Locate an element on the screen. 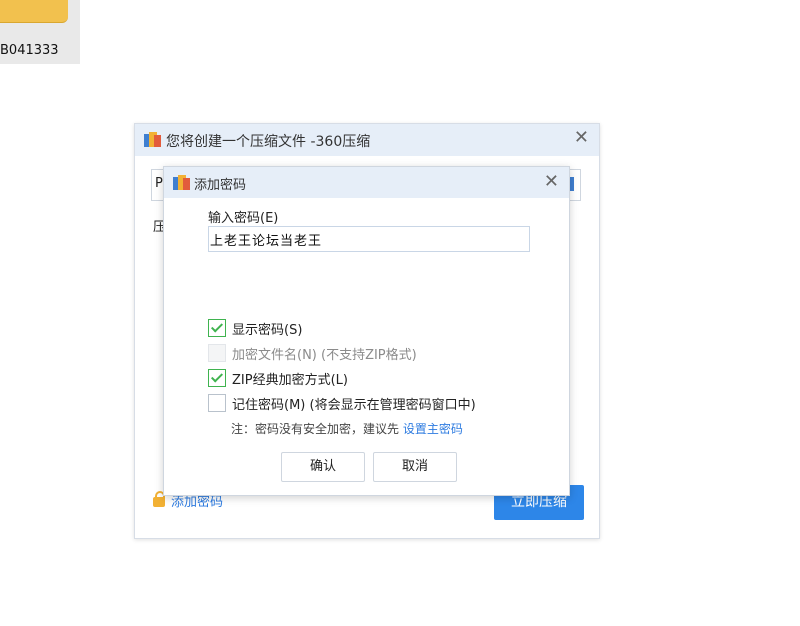 This screenshot has width=800, height=626. desktop-file-item: B041333 is located at coordinates (40, 32).